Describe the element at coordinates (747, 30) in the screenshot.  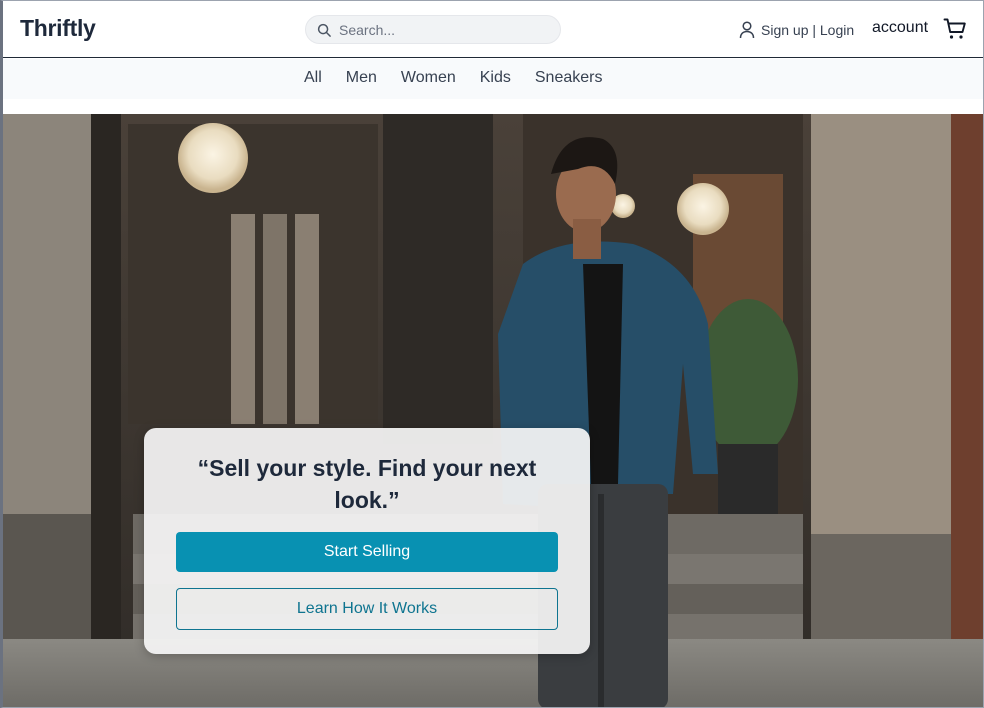
I see `user-icon` at that location.